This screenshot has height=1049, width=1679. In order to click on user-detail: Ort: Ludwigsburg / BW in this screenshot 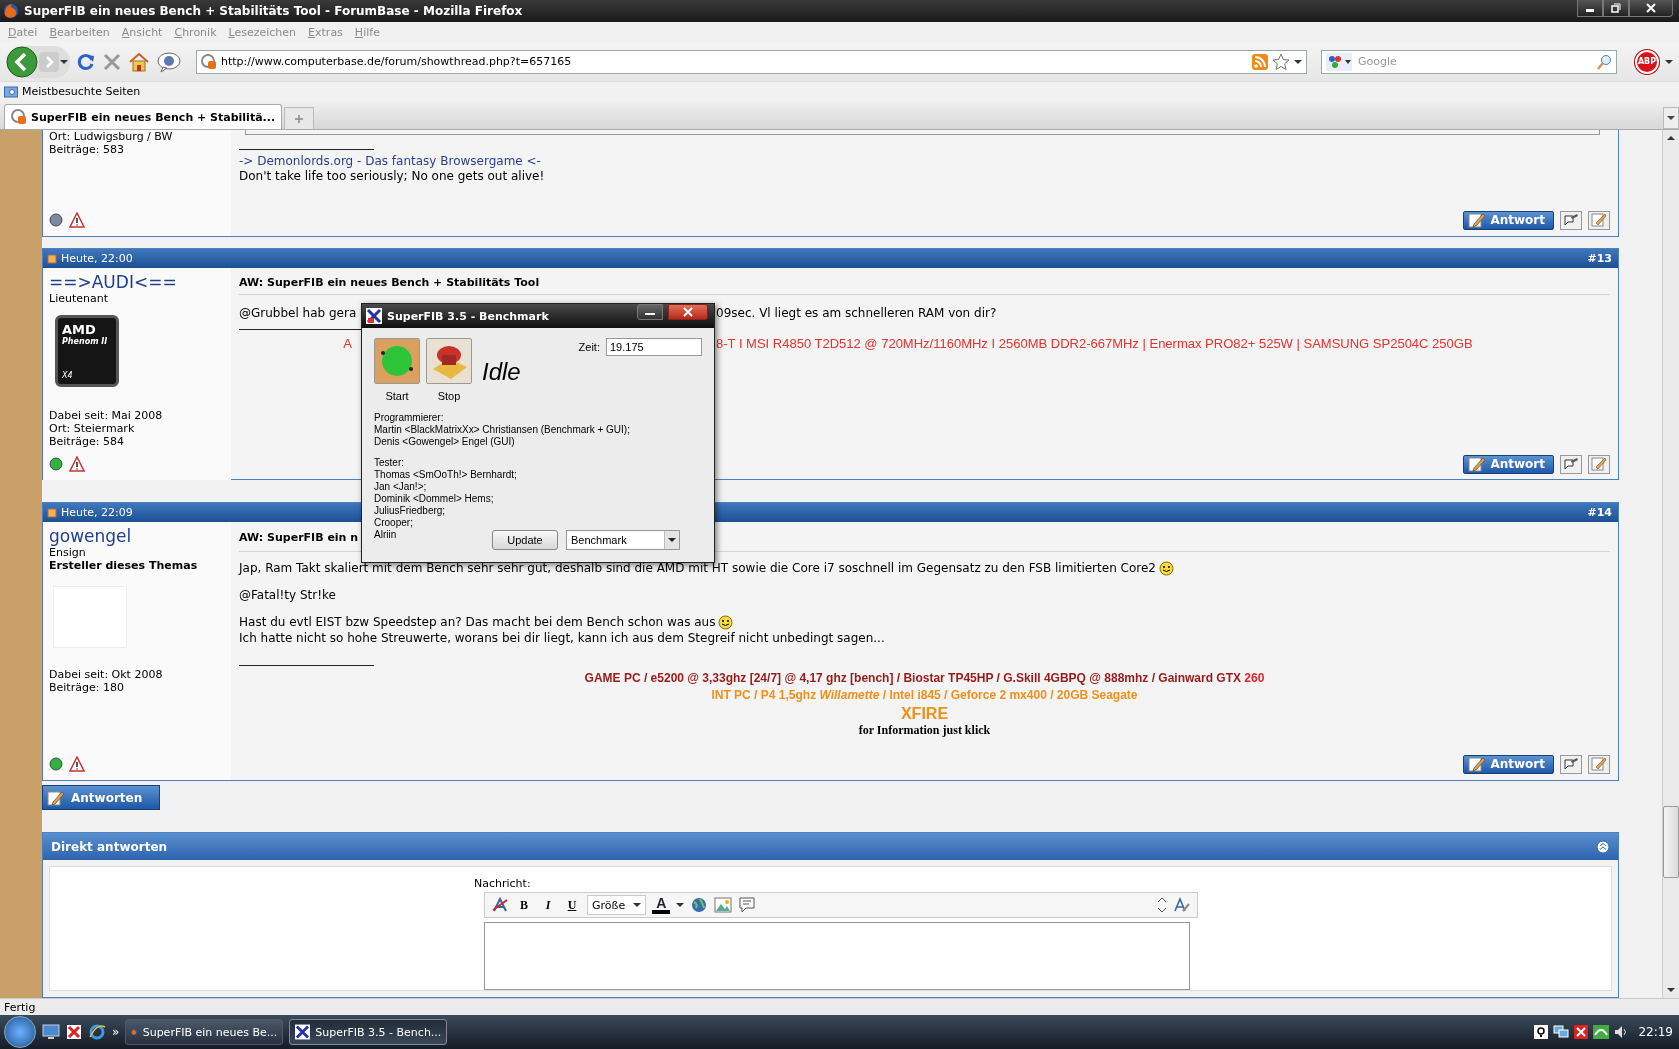, I will do `click(111, 136)`.